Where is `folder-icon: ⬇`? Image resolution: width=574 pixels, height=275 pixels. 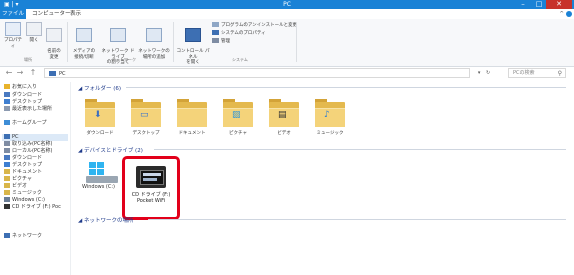 folder-icon: ⬇ is located at coordinates (100, 113).